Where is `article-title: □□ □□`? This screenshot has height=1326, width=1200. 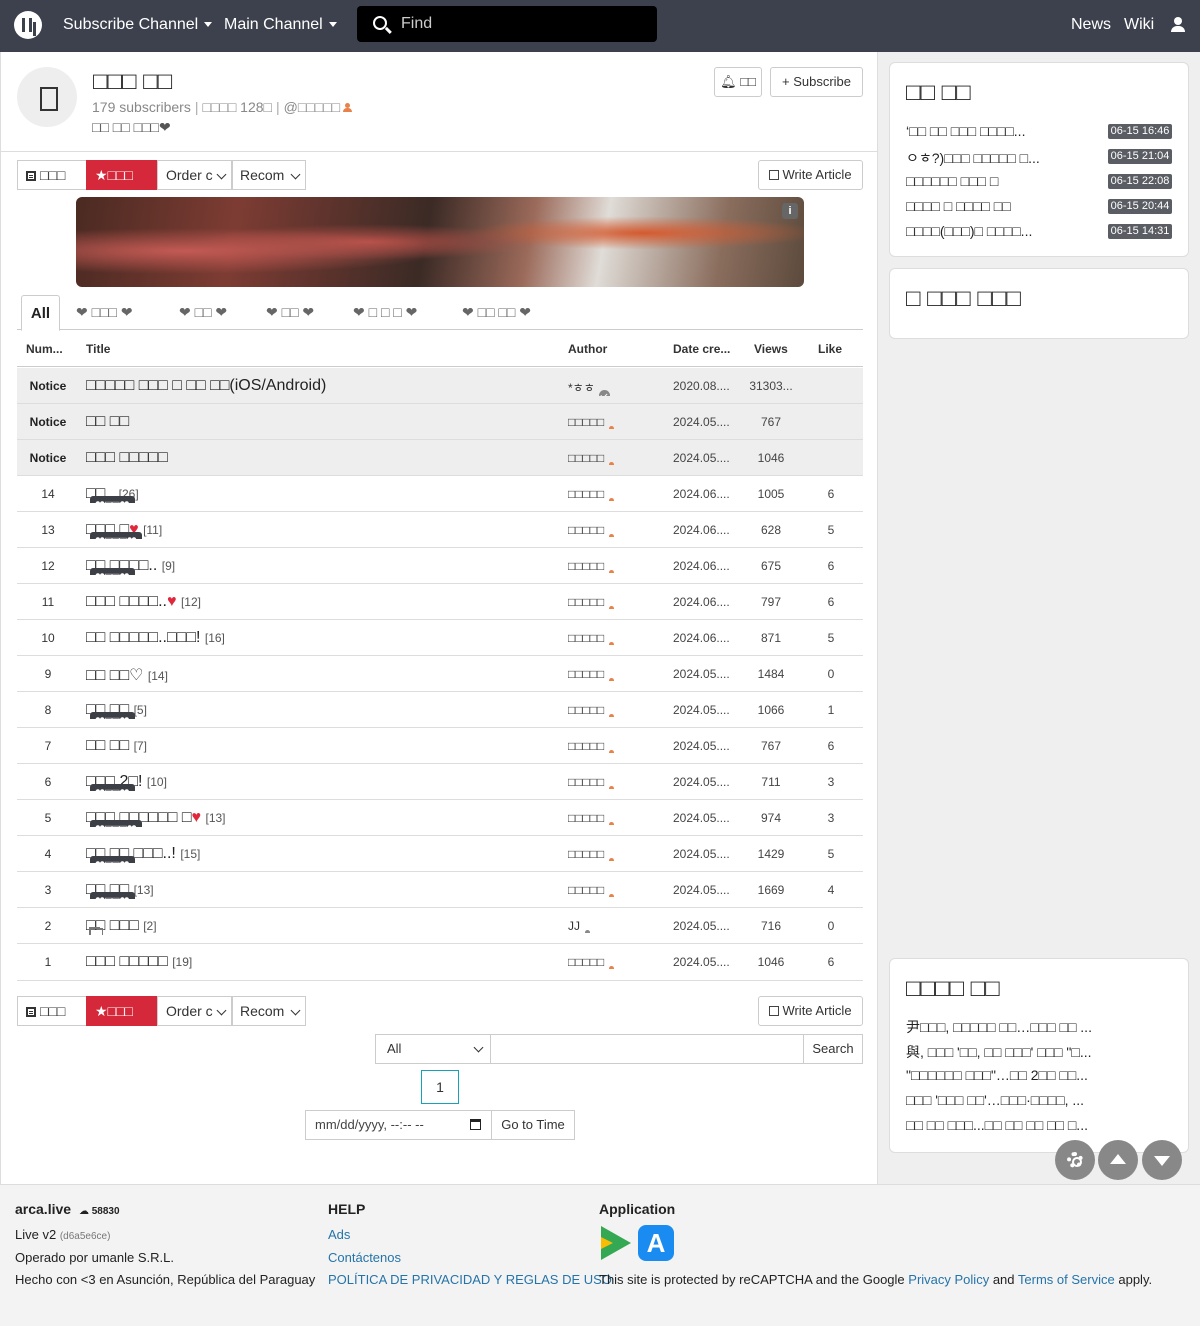
article-title: □□ □□ is located at coordinates (107, 421).